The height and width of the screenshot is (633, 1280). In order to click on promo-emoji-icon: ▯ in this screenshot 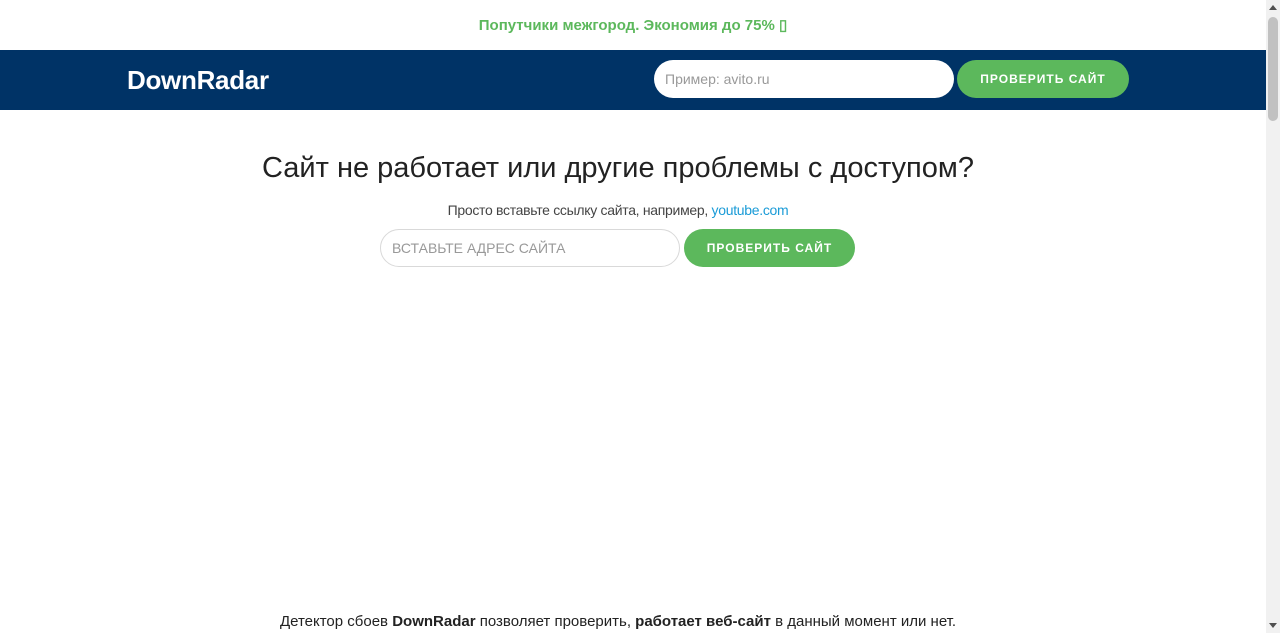, I will do `click(783, 25)`.